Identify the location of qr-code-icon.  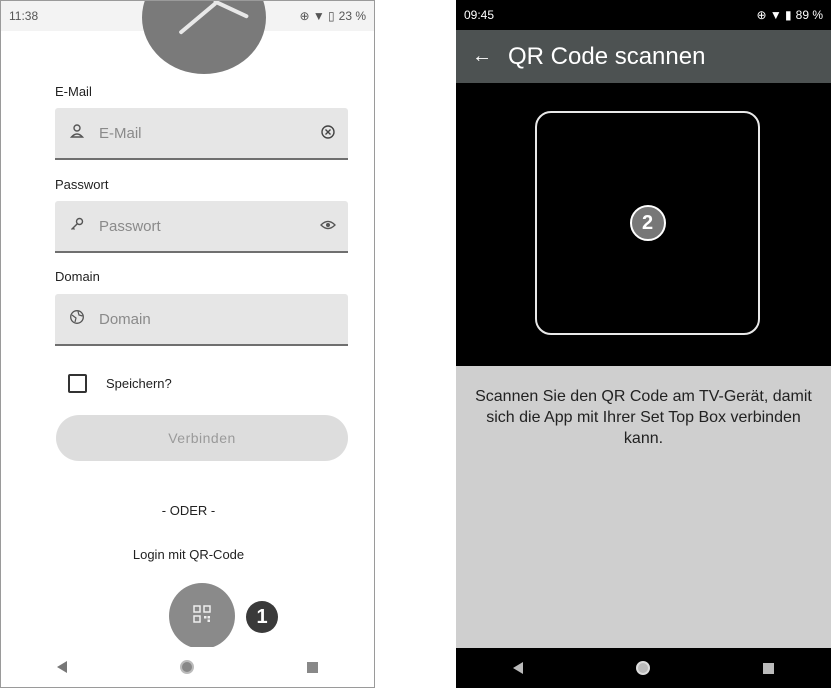
(202, 616).